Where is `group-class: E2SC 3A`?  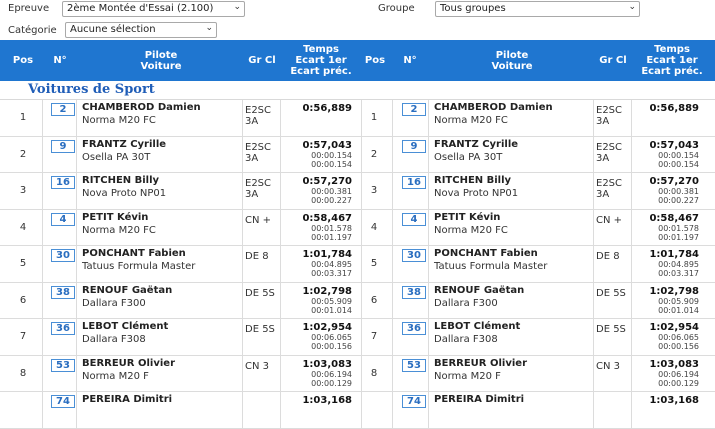 group-class: E2SC 3A is located at coordinates (614, 116).